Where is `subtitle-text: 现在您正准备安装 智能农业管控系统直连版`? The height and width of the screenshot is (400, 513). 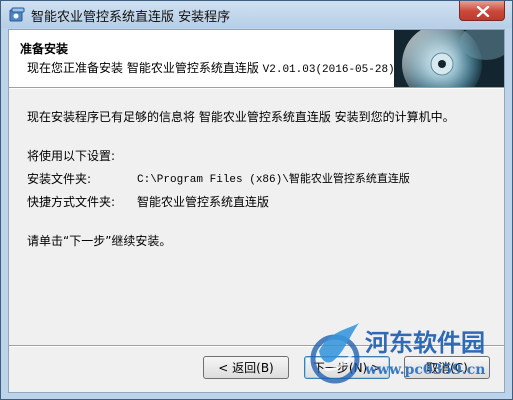
subtitle-text: 现在您正准备安装 智能农业管控系统直连版 is located at coordinates (145, 68).